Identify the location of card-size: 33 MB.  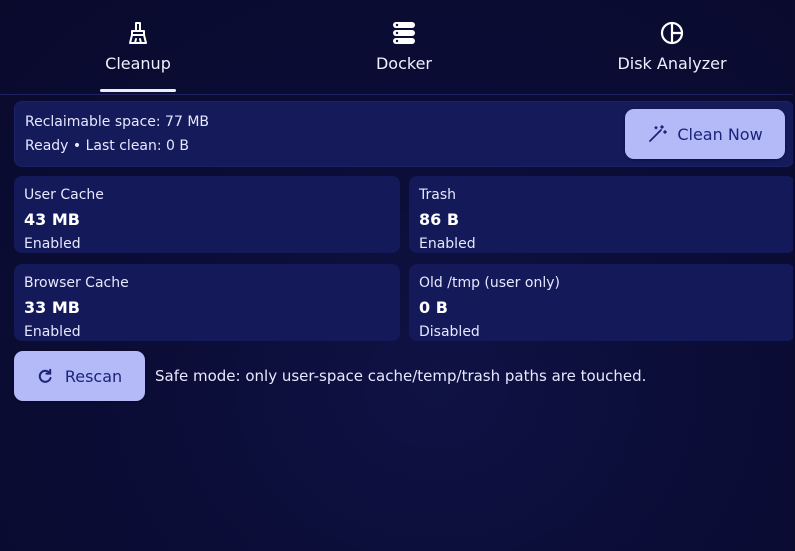
(52, 307).